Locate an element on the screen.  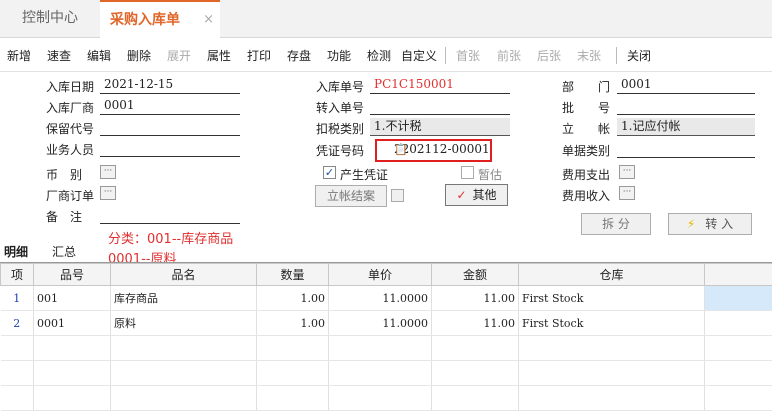
transfer-no-field is located at coordinates (440, 106).